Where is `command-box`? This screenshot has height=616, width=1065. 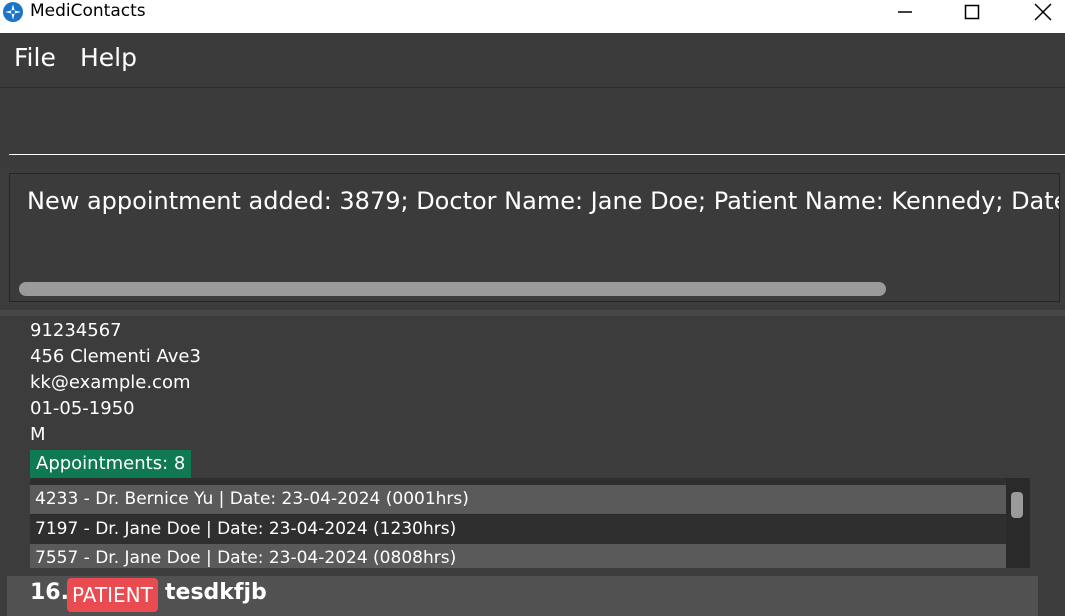 command-box is located at coordinates (532, 125).